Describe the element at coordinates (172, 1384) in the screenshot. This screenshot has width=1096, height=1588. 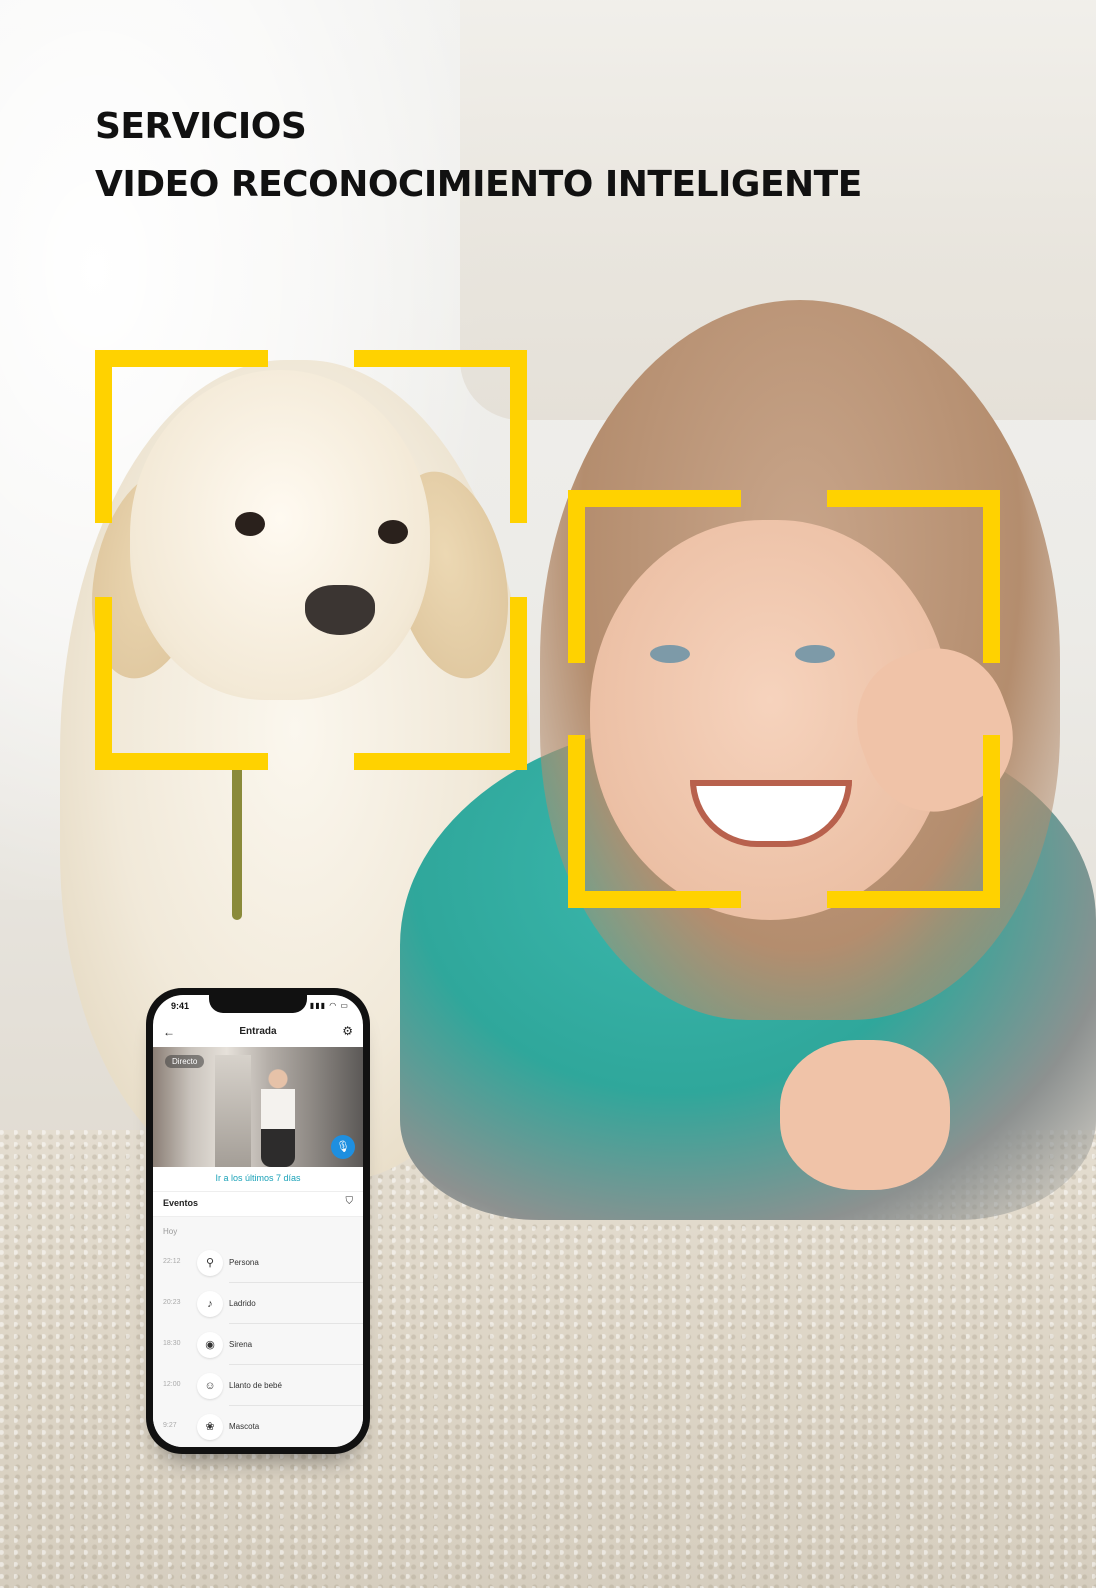
I see `event-time: 12:00` at that location.